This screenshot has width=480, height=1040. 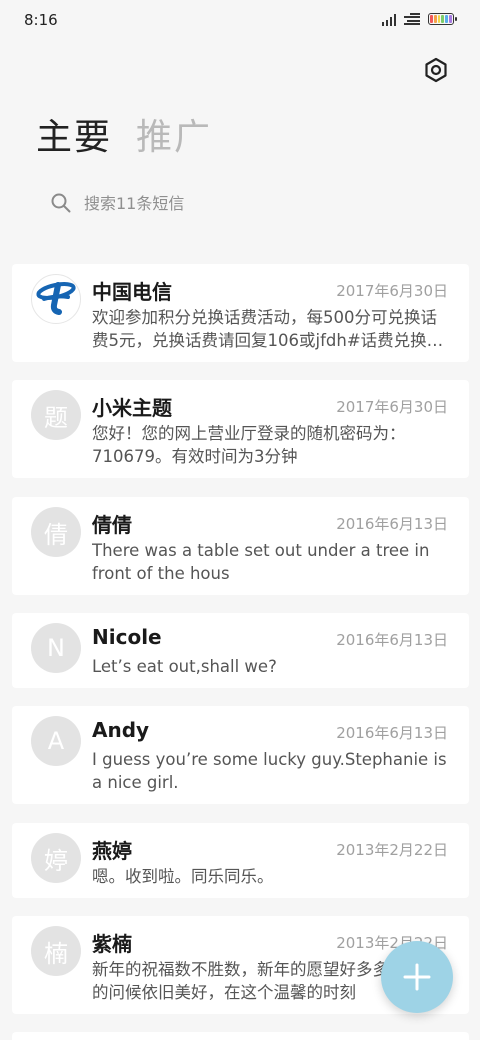 What do you see at coordinates (56, 415) in the screenshot?
I see `avatar: 题` at bounding box center [56, 415].